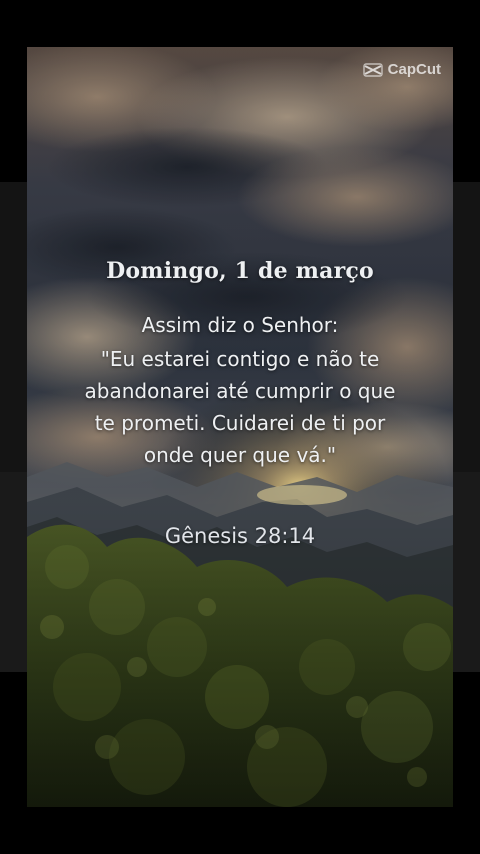 The image size is (480, 854). I want to click on watermark-label: CapCut, so click(414, 69).